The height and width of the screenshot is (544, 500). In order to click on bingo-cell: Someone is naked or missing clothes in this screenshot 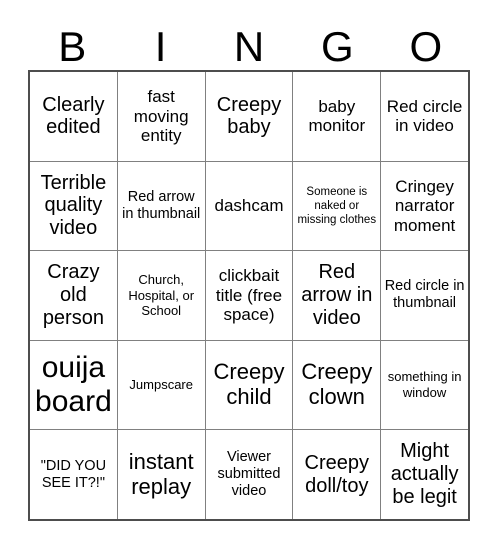, I will do `click(337, 206)`.